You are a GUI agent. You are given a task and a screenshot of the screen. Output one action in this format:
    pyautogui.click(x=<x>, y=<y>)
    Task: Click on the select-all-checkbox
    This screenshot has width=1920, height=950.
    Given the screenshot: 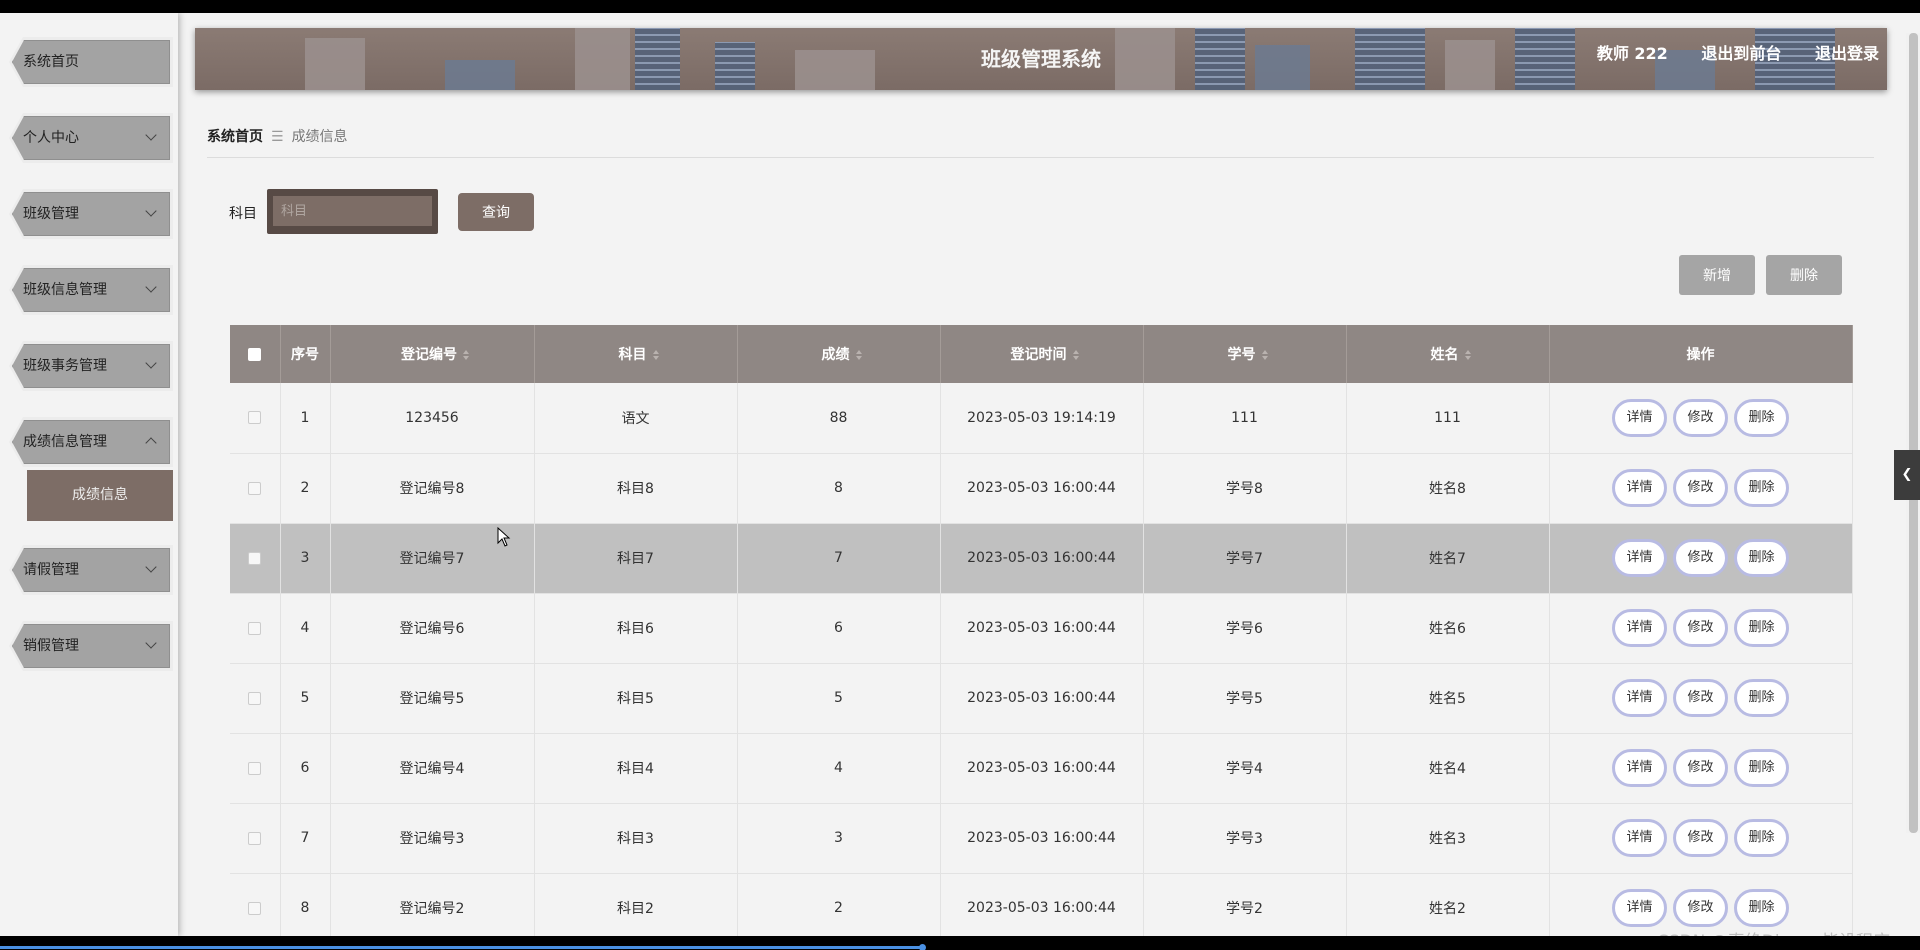 What is the action you would take?
    pyautogui.click(x=255, y=354)
    